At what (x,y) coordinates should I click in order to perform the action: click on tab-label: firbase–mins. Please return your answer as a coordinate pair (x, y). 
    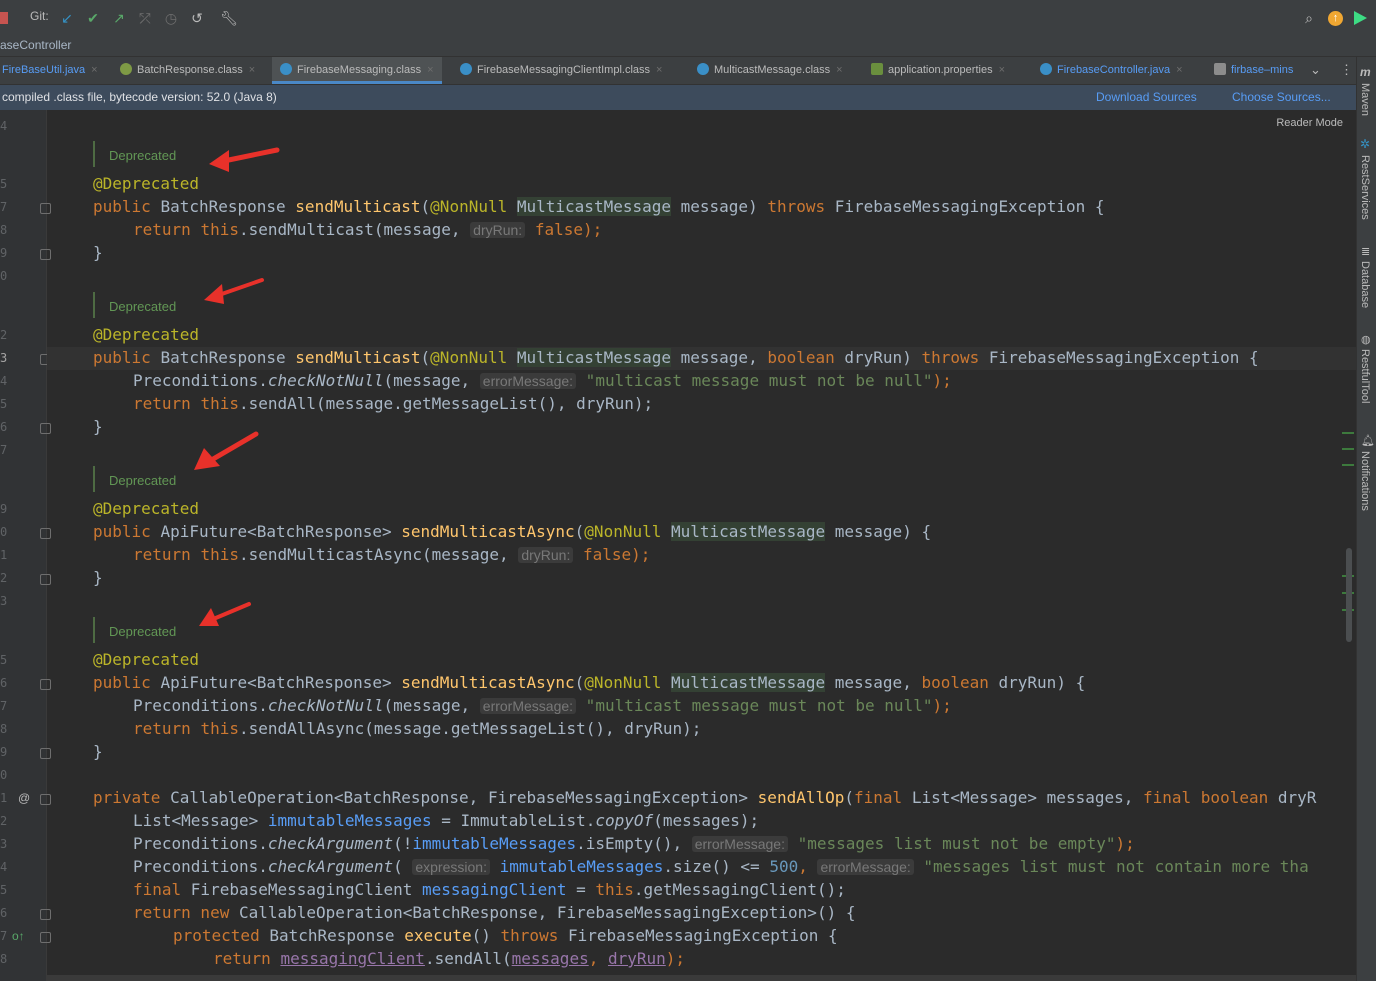
    Looking at the image, I should click on (1262, 70).